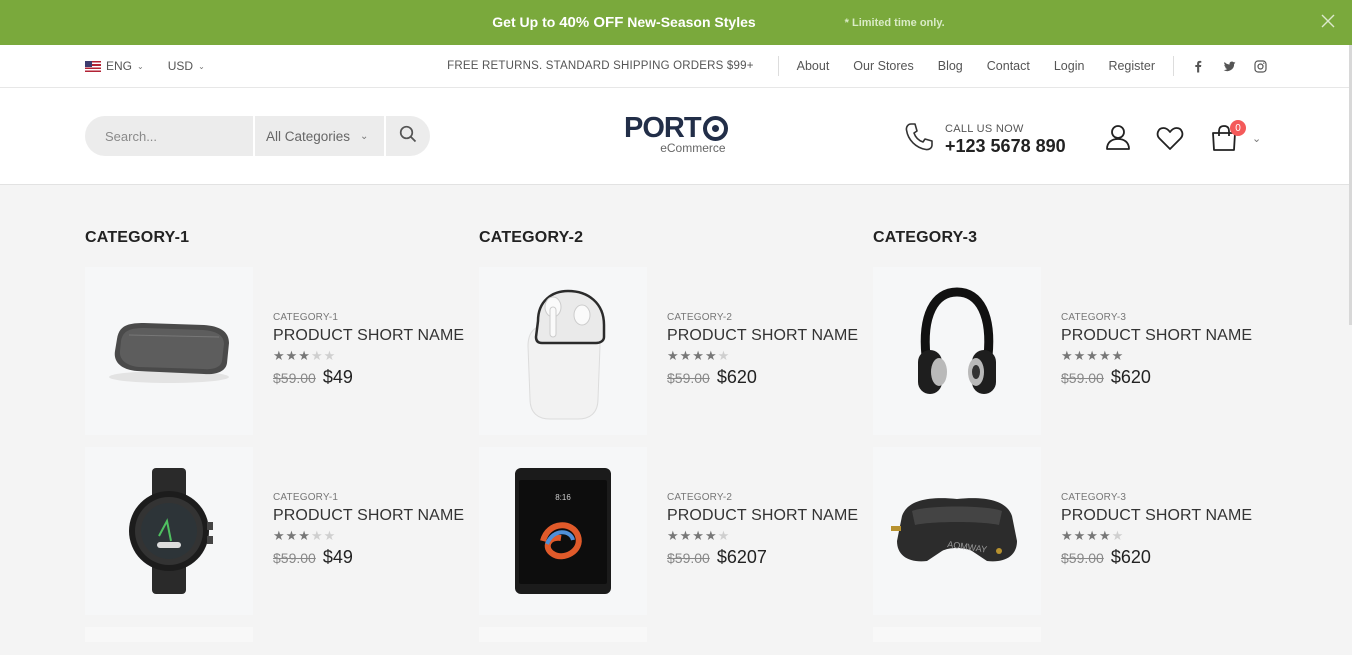 Image resolution: width=1352 pixels, height=655 pixels. I want to click on promo-note: * Limited time only., so click(894, 22).